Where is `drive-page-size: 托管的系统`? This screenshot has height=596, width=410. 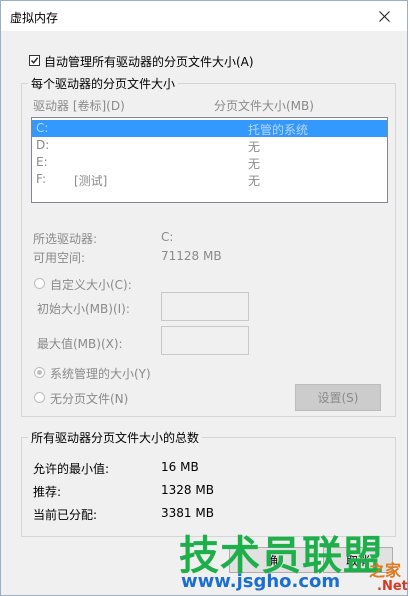
drive-page-size: 托管的系统 is located at coordinates (278, 130).